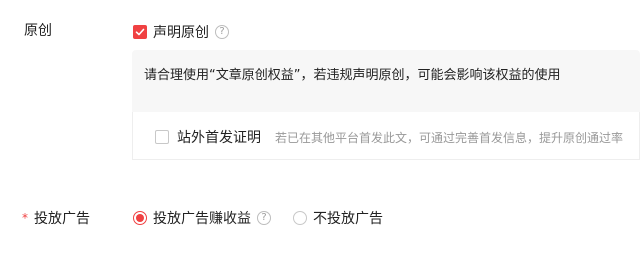  I want to click on ads-enable-label: 投放广告赚收益, so click(202, 218).